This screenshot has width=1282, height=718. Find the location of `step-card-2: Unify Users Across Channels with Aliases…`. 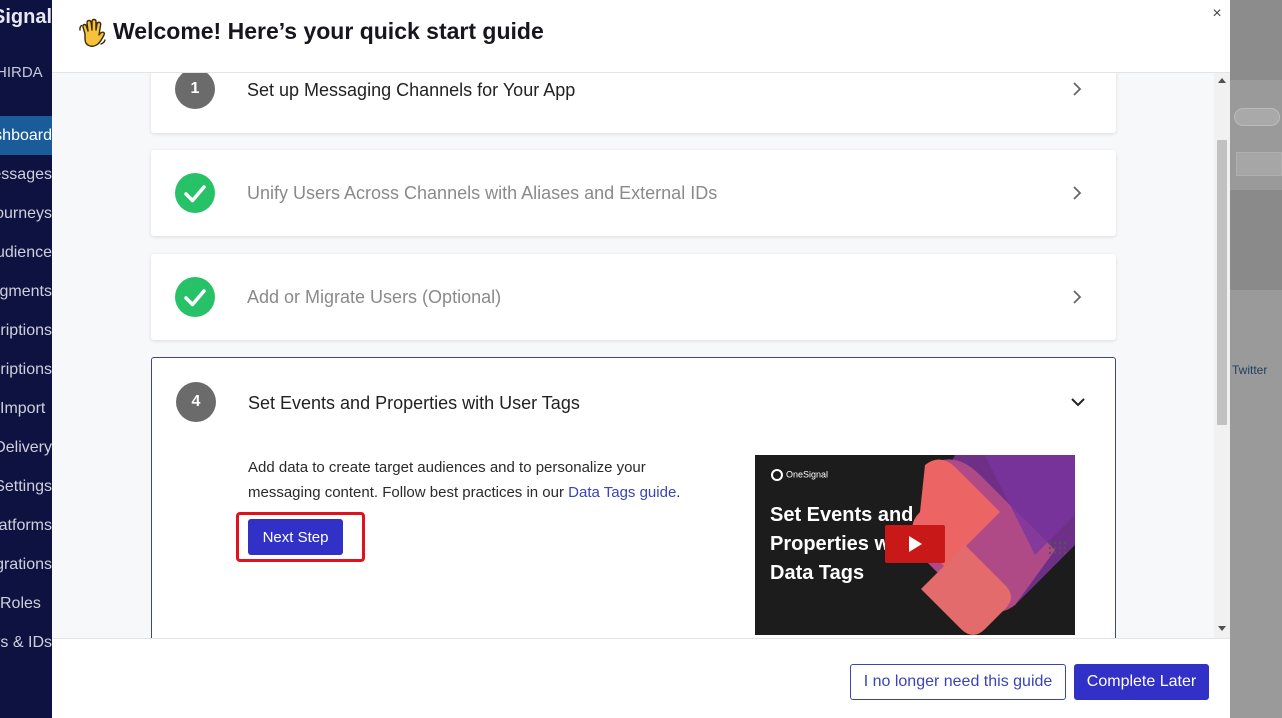

step-card-2: Unify Users Across Channels with Aliases… is located at coordinates (633, 193).